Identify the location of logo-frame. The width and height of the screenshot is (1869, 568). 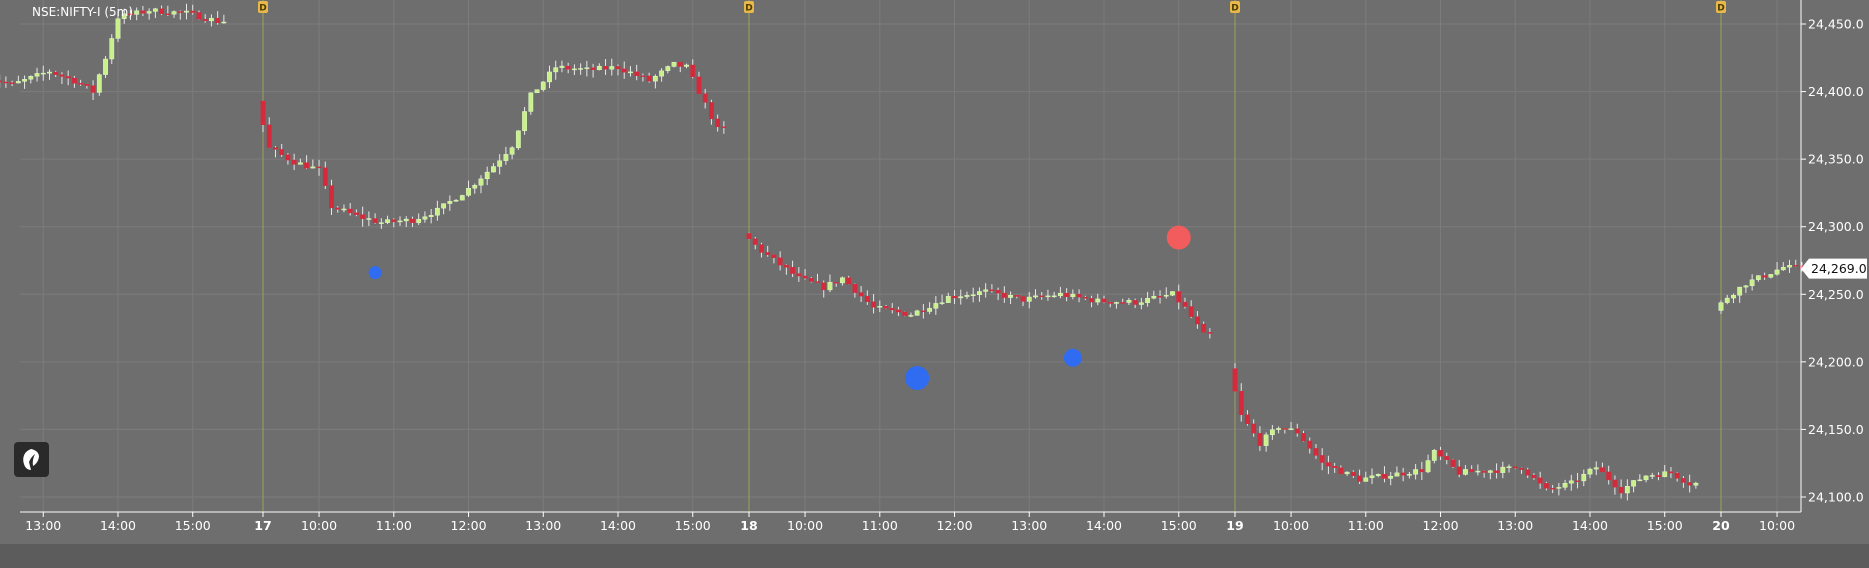
(31, 459).